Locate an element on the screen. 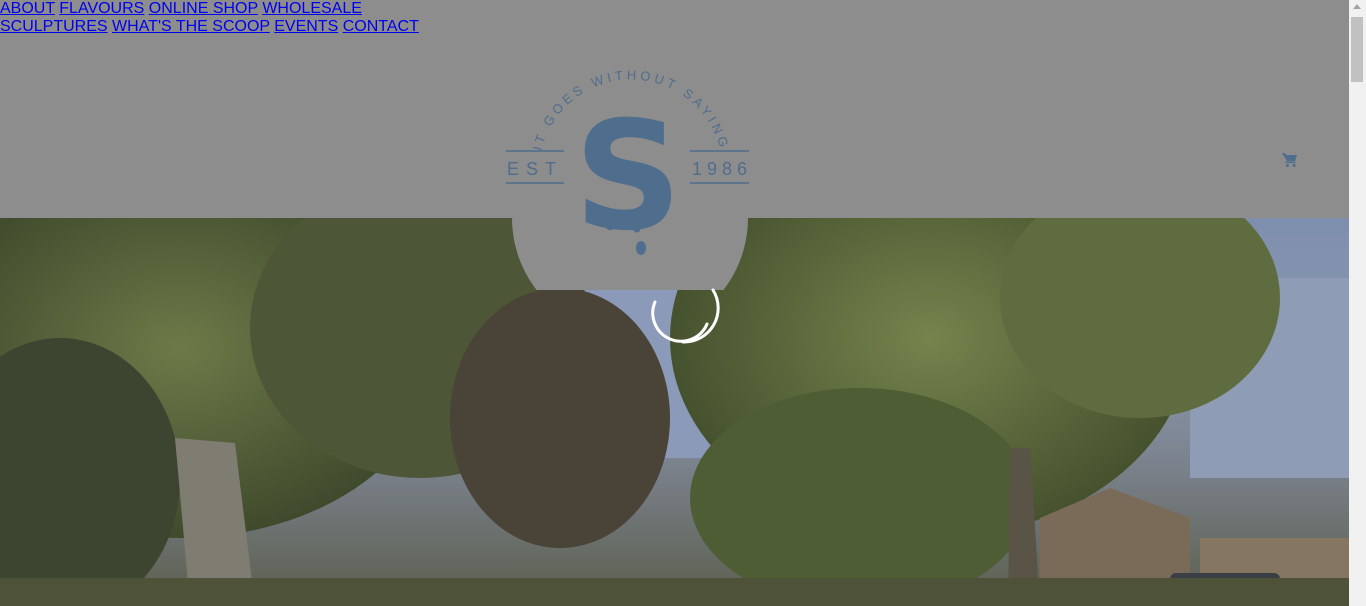 The height and width of the screenshot is (606, 1366). nav-left: ABOUT FLAVOURS ONLINE SHOP WHOLESALE is located at coordinates (674, 9).